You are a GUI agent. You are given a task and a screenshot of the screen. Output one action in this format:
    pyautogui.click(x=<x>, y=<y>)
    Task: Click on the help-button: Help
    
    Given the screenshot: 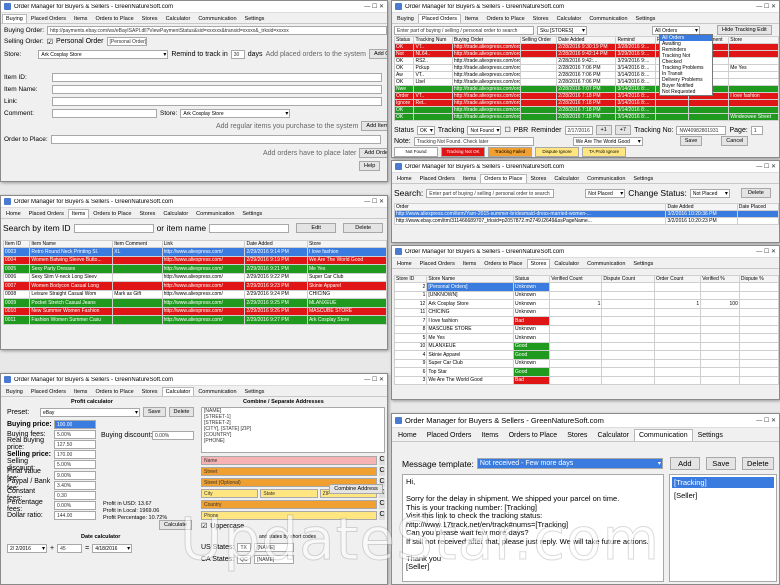 What is the action you would take?
    pyautogui.click(x=370, y=166)
    